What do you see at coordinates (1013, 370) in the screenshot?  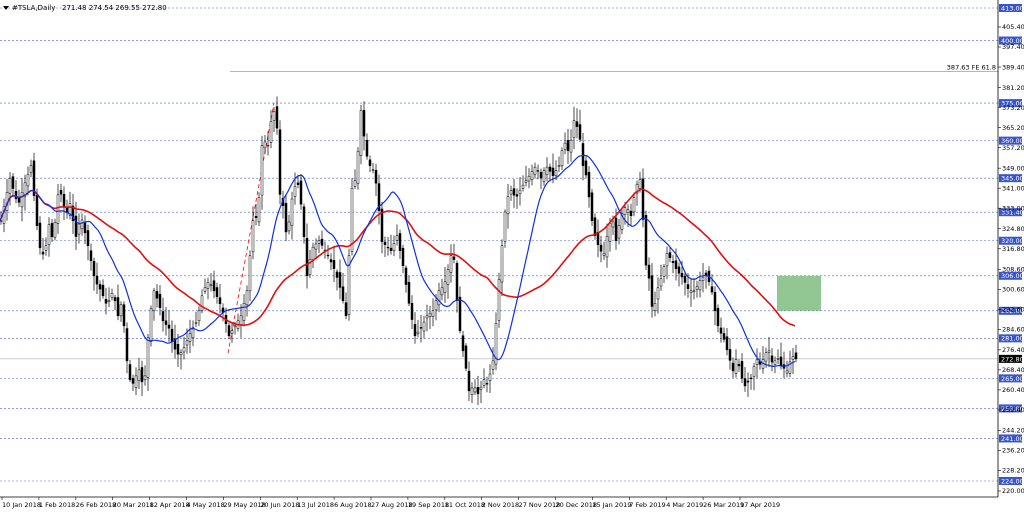 I see `price-tick-label: 268.40` at bounding box center [1013, 370].